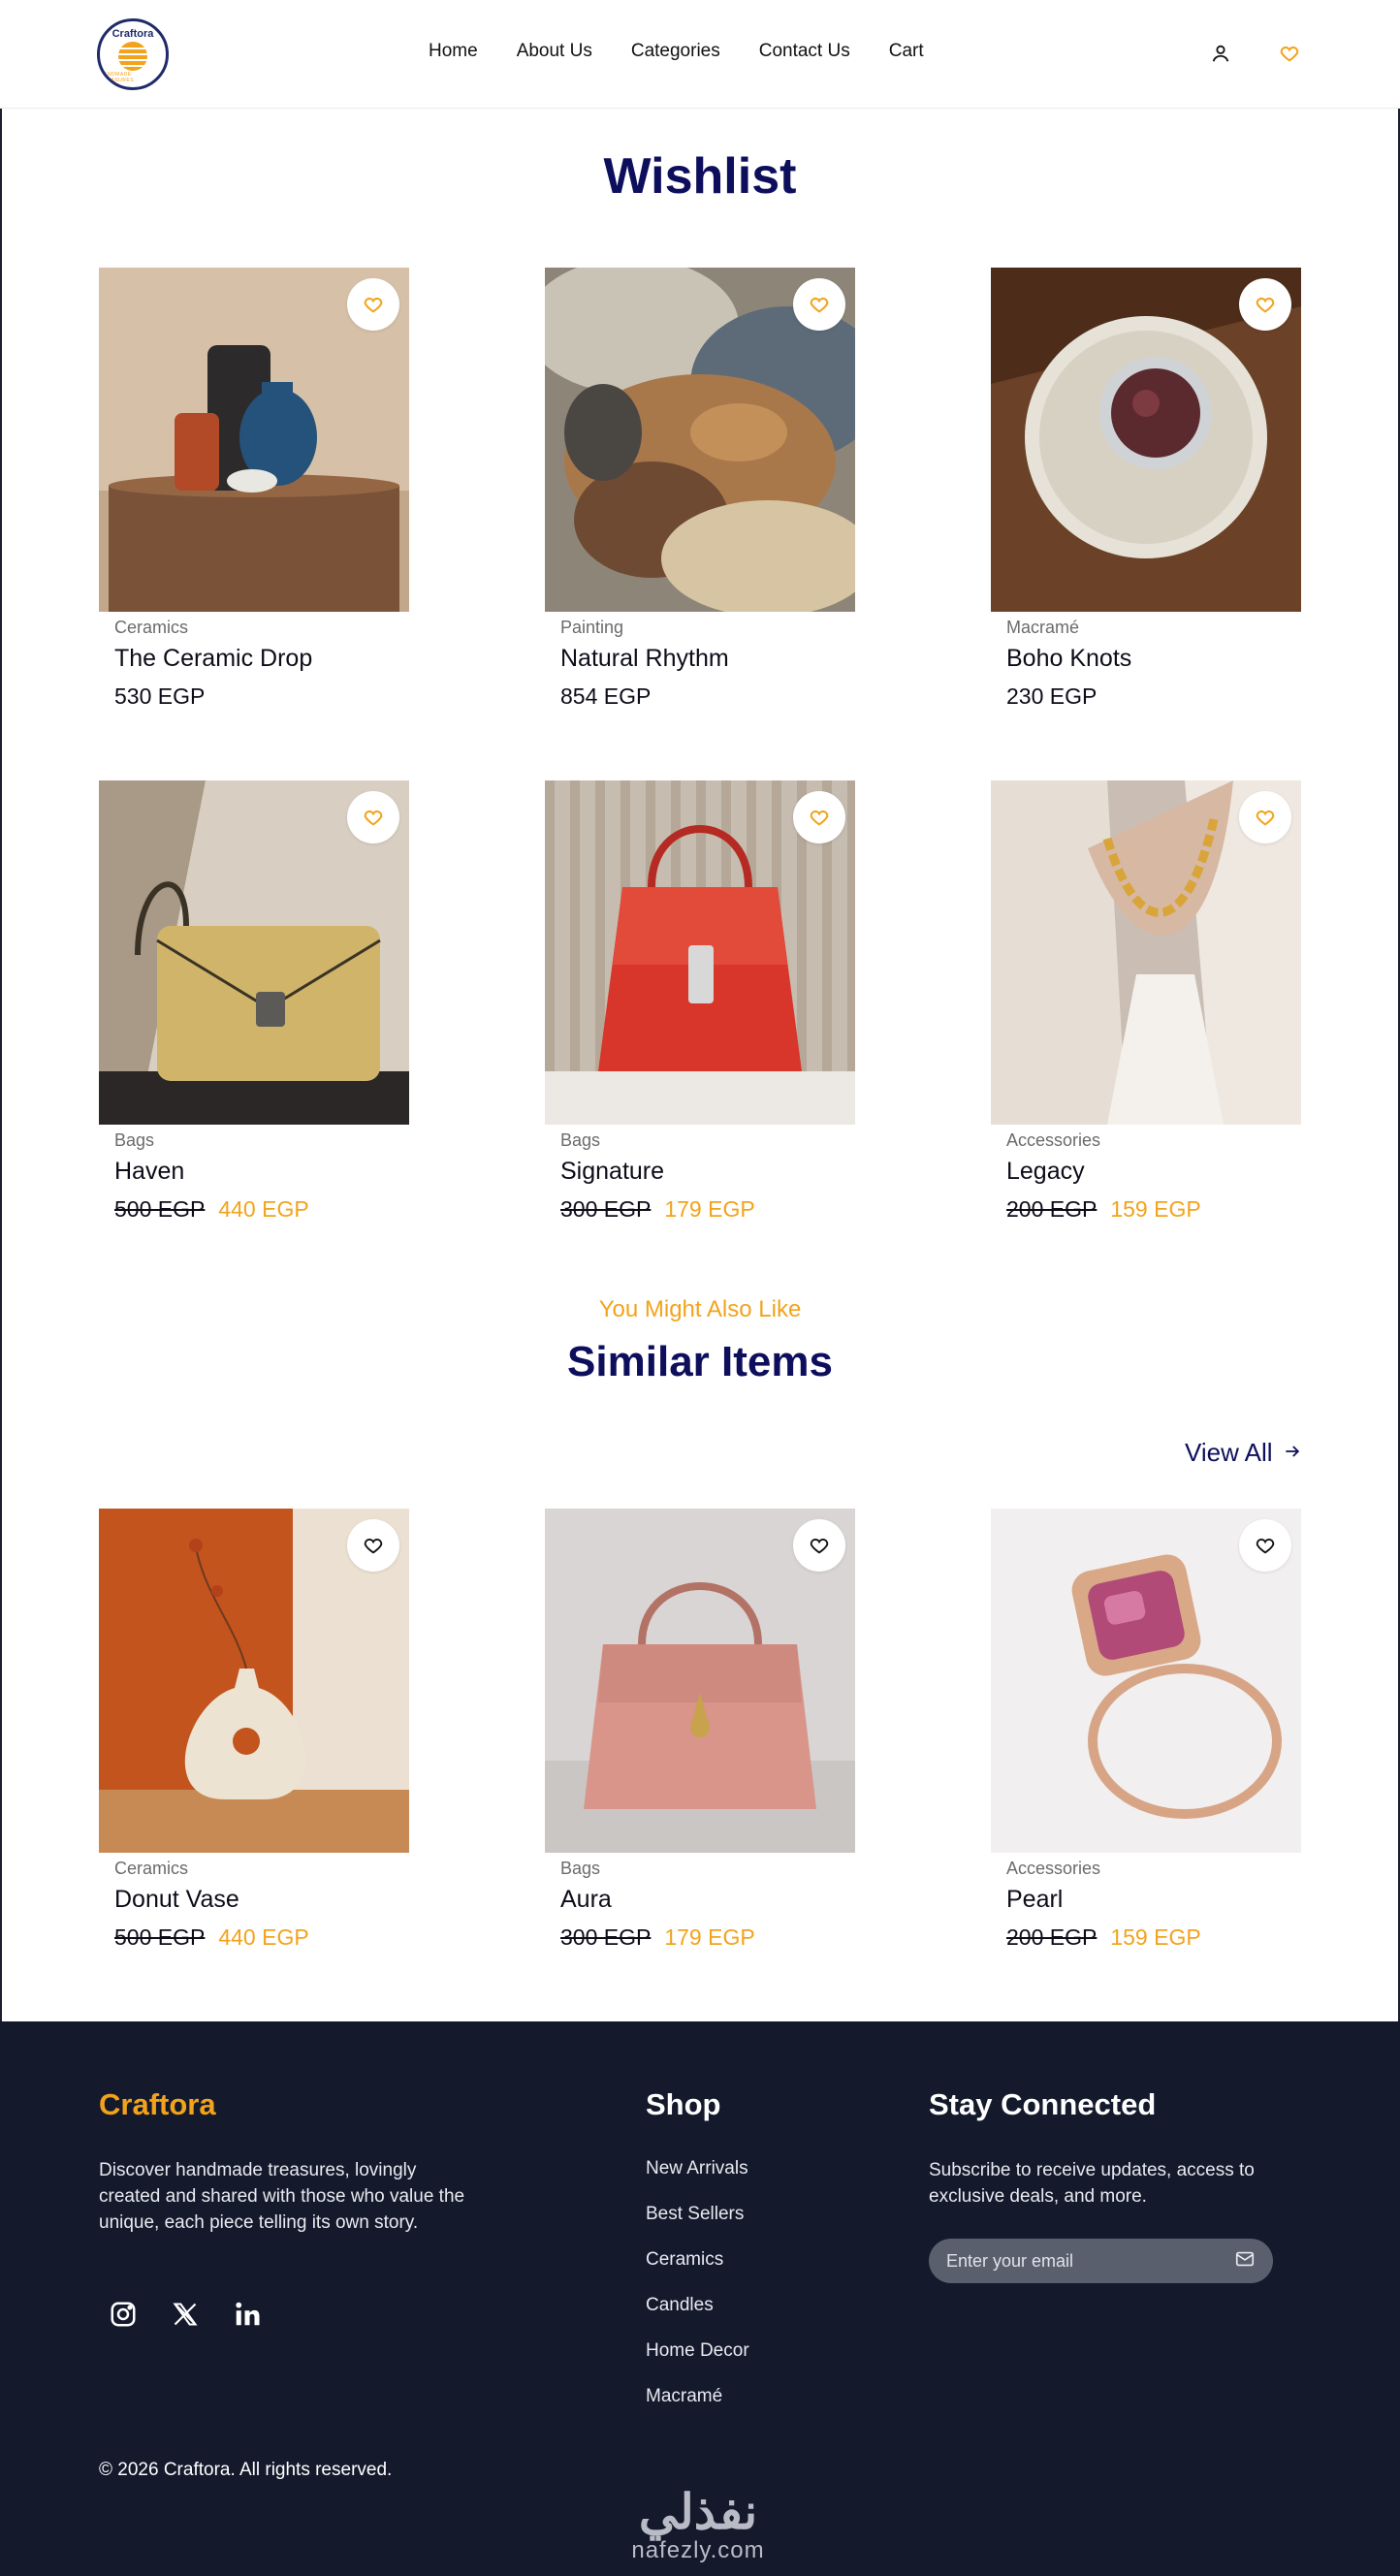 The image size is (1400, 2576). I want to click on product-name: Haven, so click(149, 1172).